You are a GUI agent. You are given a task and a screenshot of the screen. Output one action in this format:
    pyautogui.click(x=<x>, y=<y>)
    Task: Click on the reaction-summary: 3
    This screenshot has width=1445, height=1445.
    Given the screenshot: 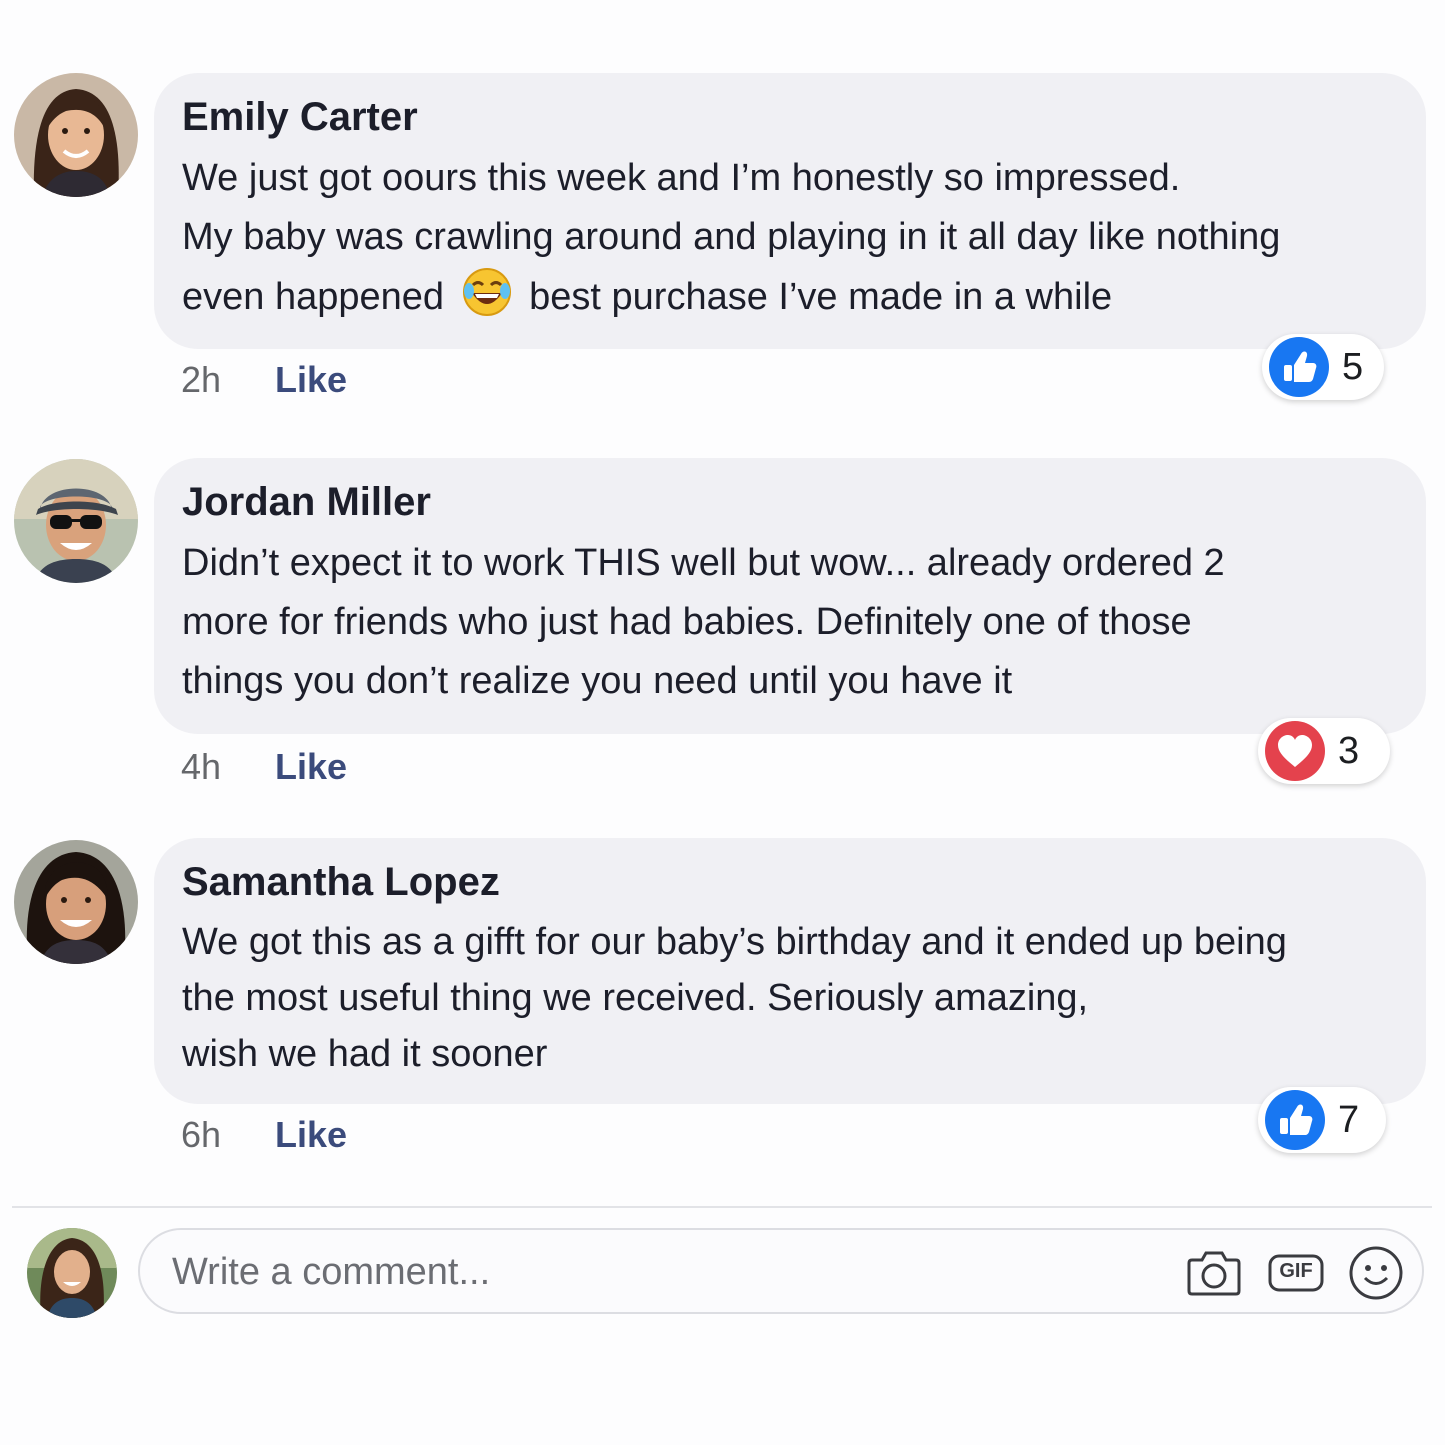 What is the action you would take?
    pyautogui.click(x=1324, y=751)
    